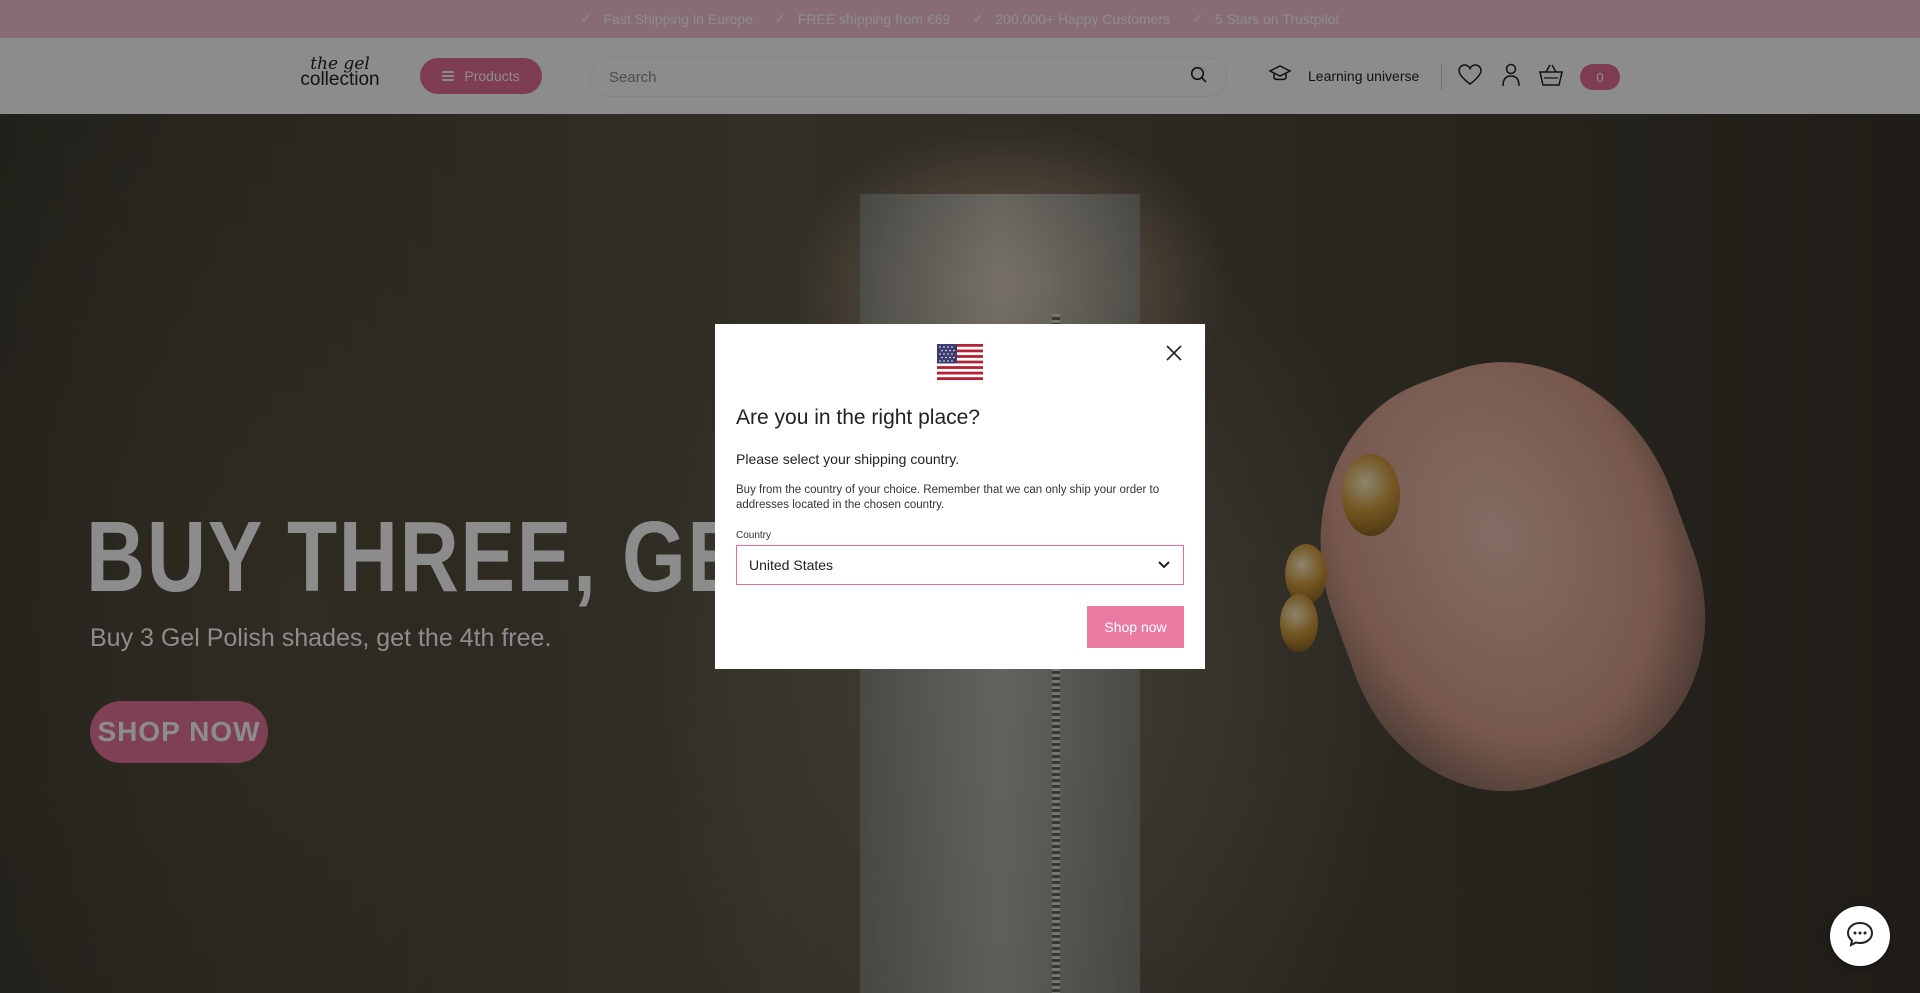 The height and width of the screenshot is (993, 1920). Describe the element at coordinates (791, 565) in the screenshot. I see `country-select-value: United States` at that location.